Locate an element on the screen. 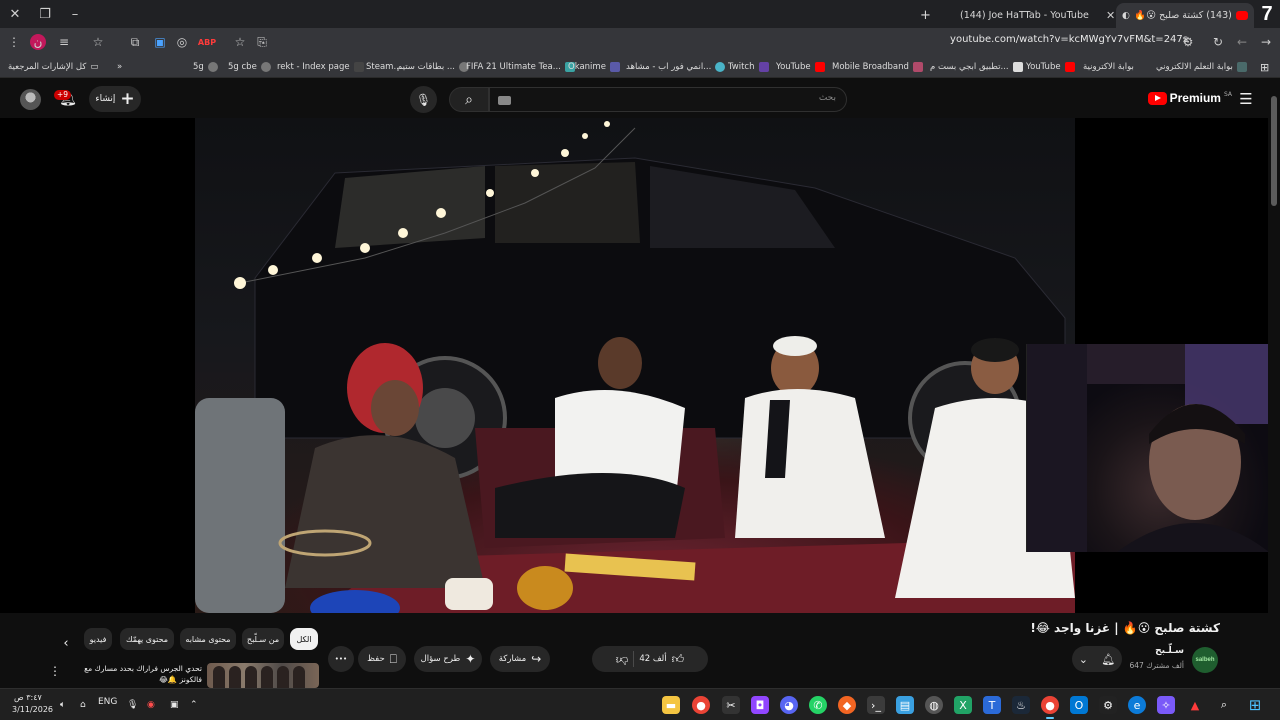 Image resolution: width=1280 pixels, height=720 pixels. youtube-premium-logo: Premium SA is located at coordinates (1189, 98).